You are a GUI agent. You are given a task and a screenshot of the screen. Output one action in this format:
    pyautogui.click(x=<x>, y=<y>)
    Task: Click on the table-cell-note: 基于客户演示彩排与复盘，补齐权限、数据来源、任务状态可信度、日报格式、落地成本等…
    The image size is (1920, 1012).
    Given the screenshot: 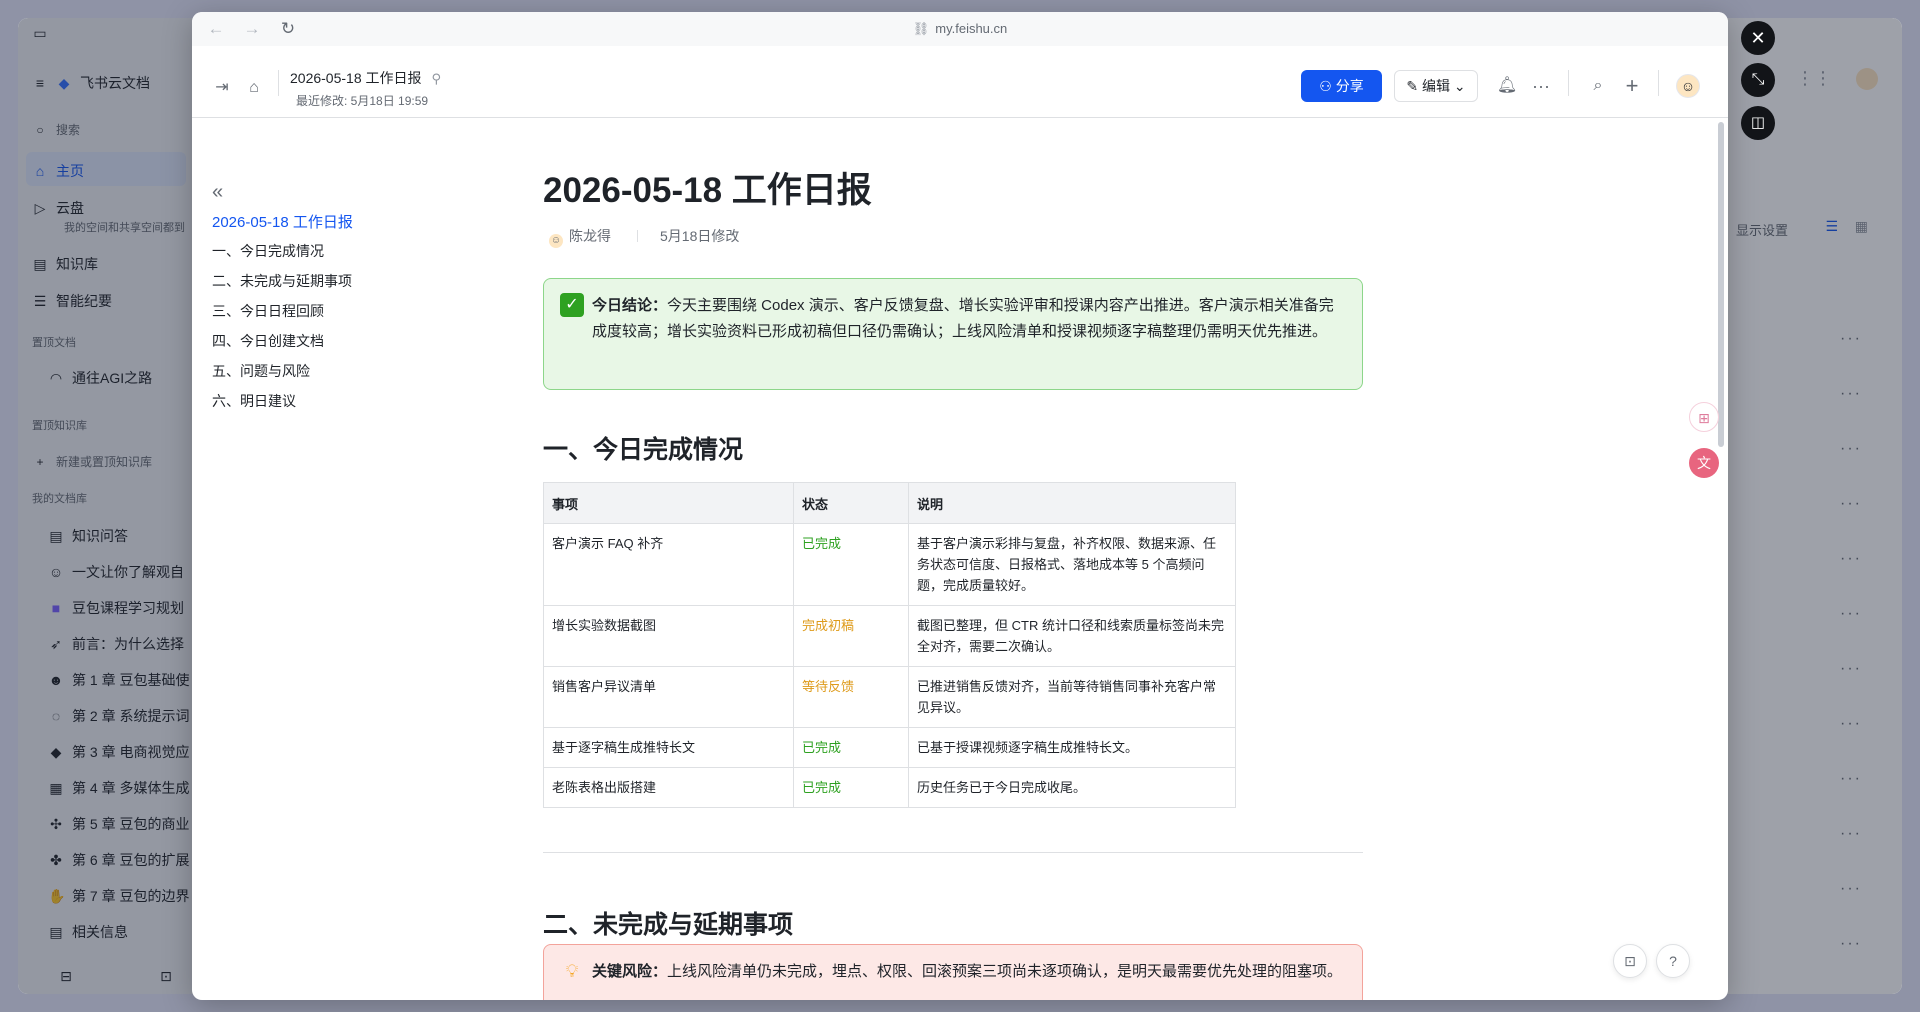 What is the action you would take?
    pyautogui.click(x=1072, y=564)
    